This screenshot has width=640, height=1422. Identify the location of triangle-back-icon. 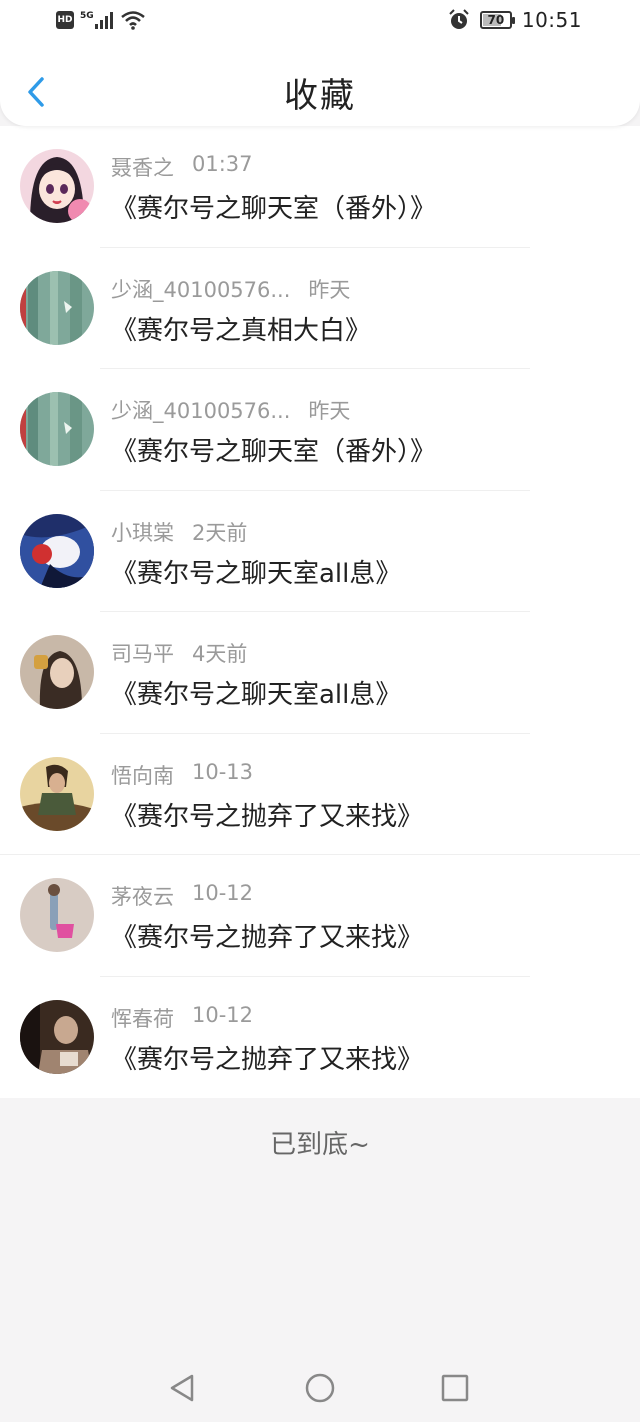
(182, 1388).